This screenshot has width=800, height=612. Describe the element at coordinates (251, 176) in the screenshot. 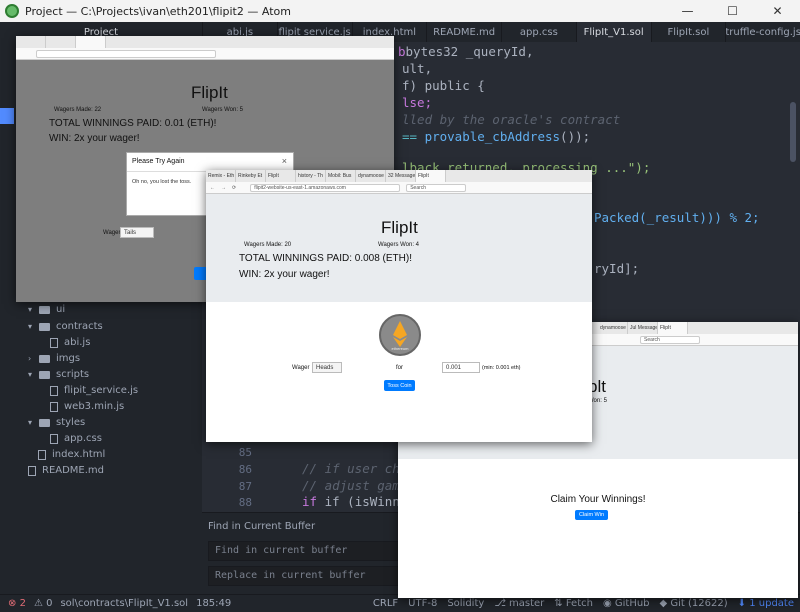

I see `browser-tab: Rinkeby Et` at that location.